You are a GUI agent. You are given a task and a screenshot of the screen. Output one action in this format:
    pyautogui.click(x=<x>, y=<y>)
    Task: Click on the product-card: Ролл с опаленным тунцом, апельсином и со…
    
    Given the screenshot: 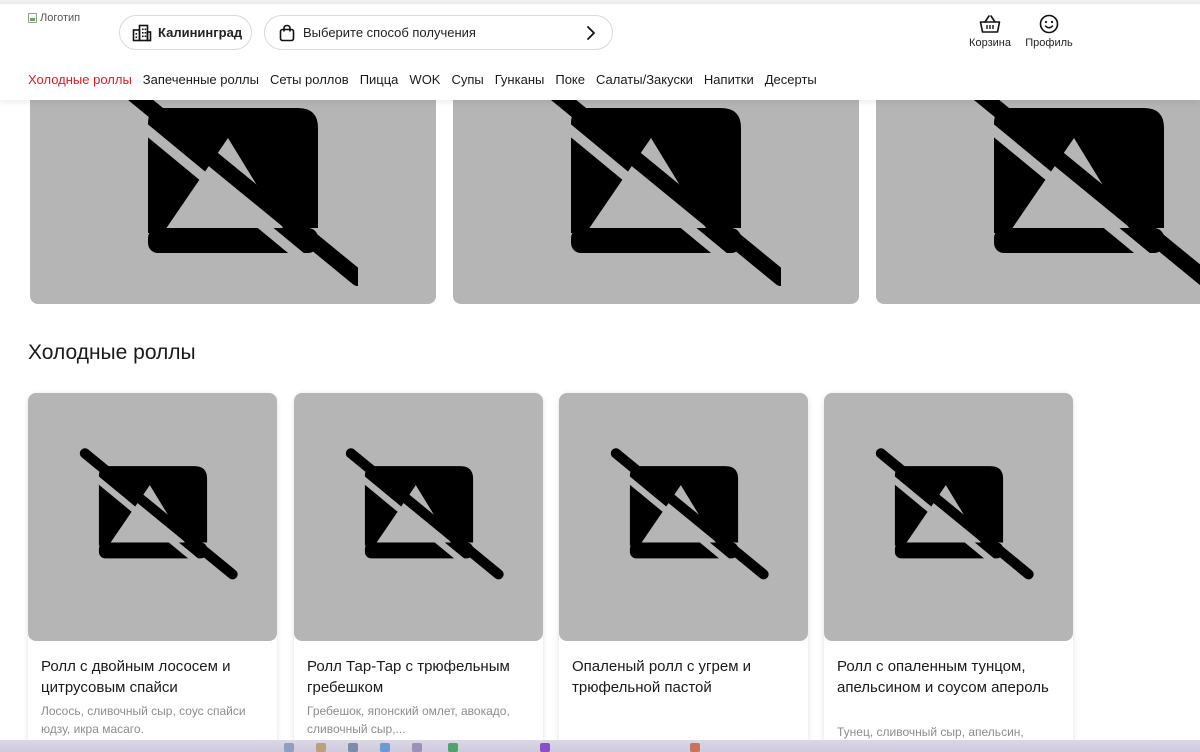 What is the action you would take?
    pyautogui.click(x=948, y=572)
    